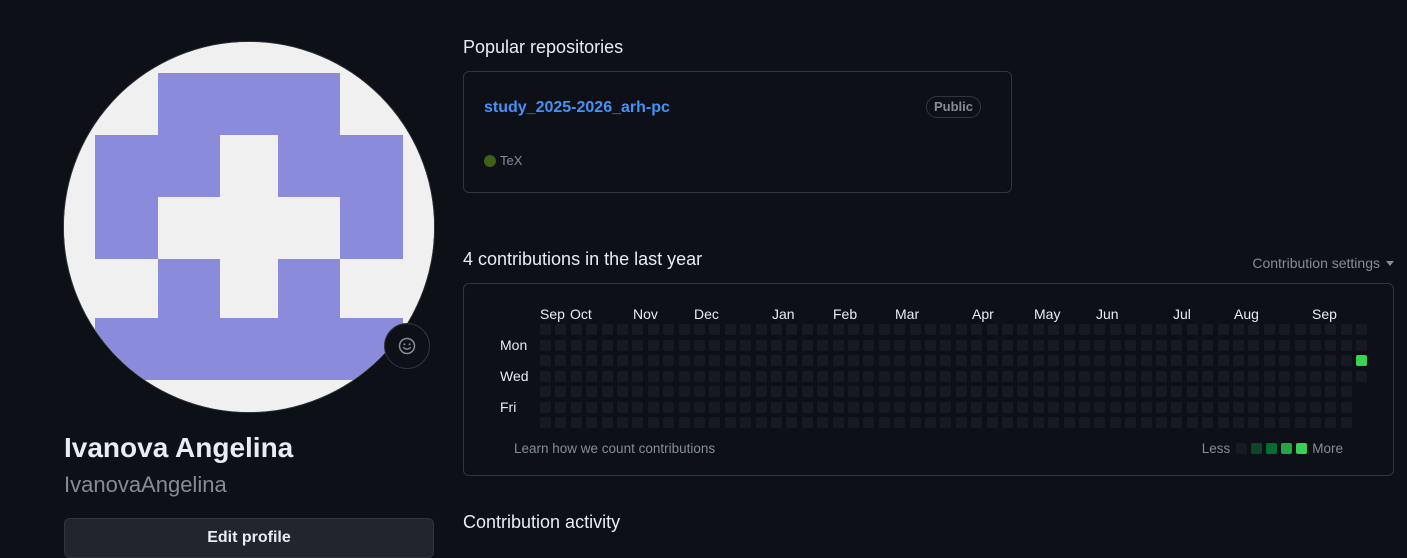 The width and height of the screenshot is (1407, 558). What do you see at coordinates (249, 538) in the screenshot?
I see `edit-profile-button: Edit profile` at bounding box center [249, 538].